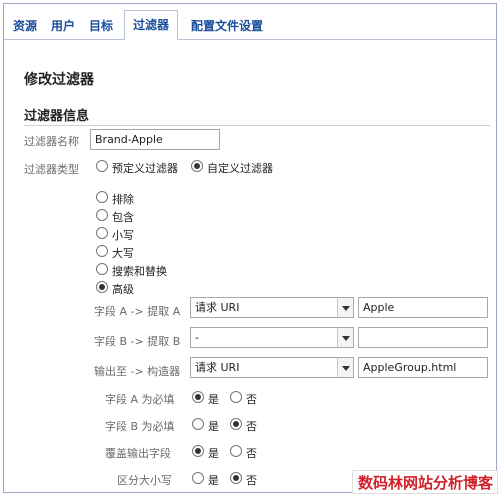 The image size is (500, 496). What do you see at coordinates (102, 233) in the screenshot?
I see `lowercase-radio` at bounding box center [102, 233].